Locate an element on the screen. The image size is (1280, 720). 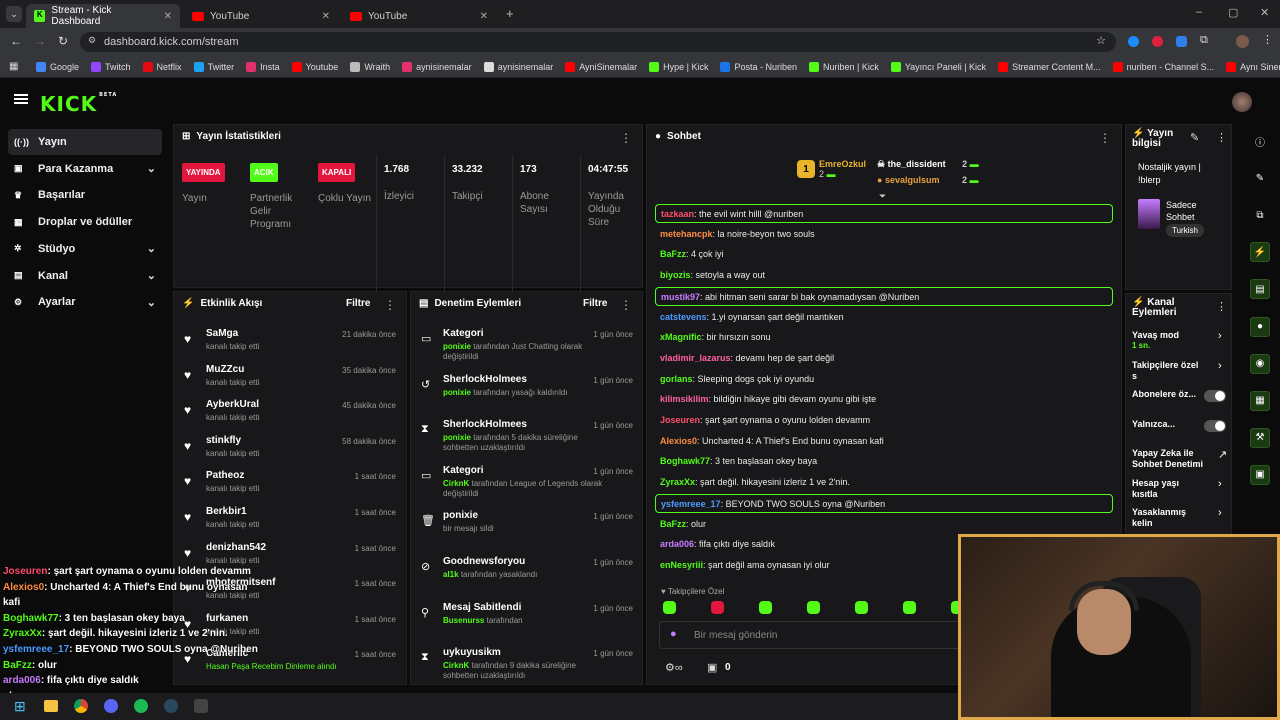
profile-avatar-icon is located at coordinates (1242, 41).